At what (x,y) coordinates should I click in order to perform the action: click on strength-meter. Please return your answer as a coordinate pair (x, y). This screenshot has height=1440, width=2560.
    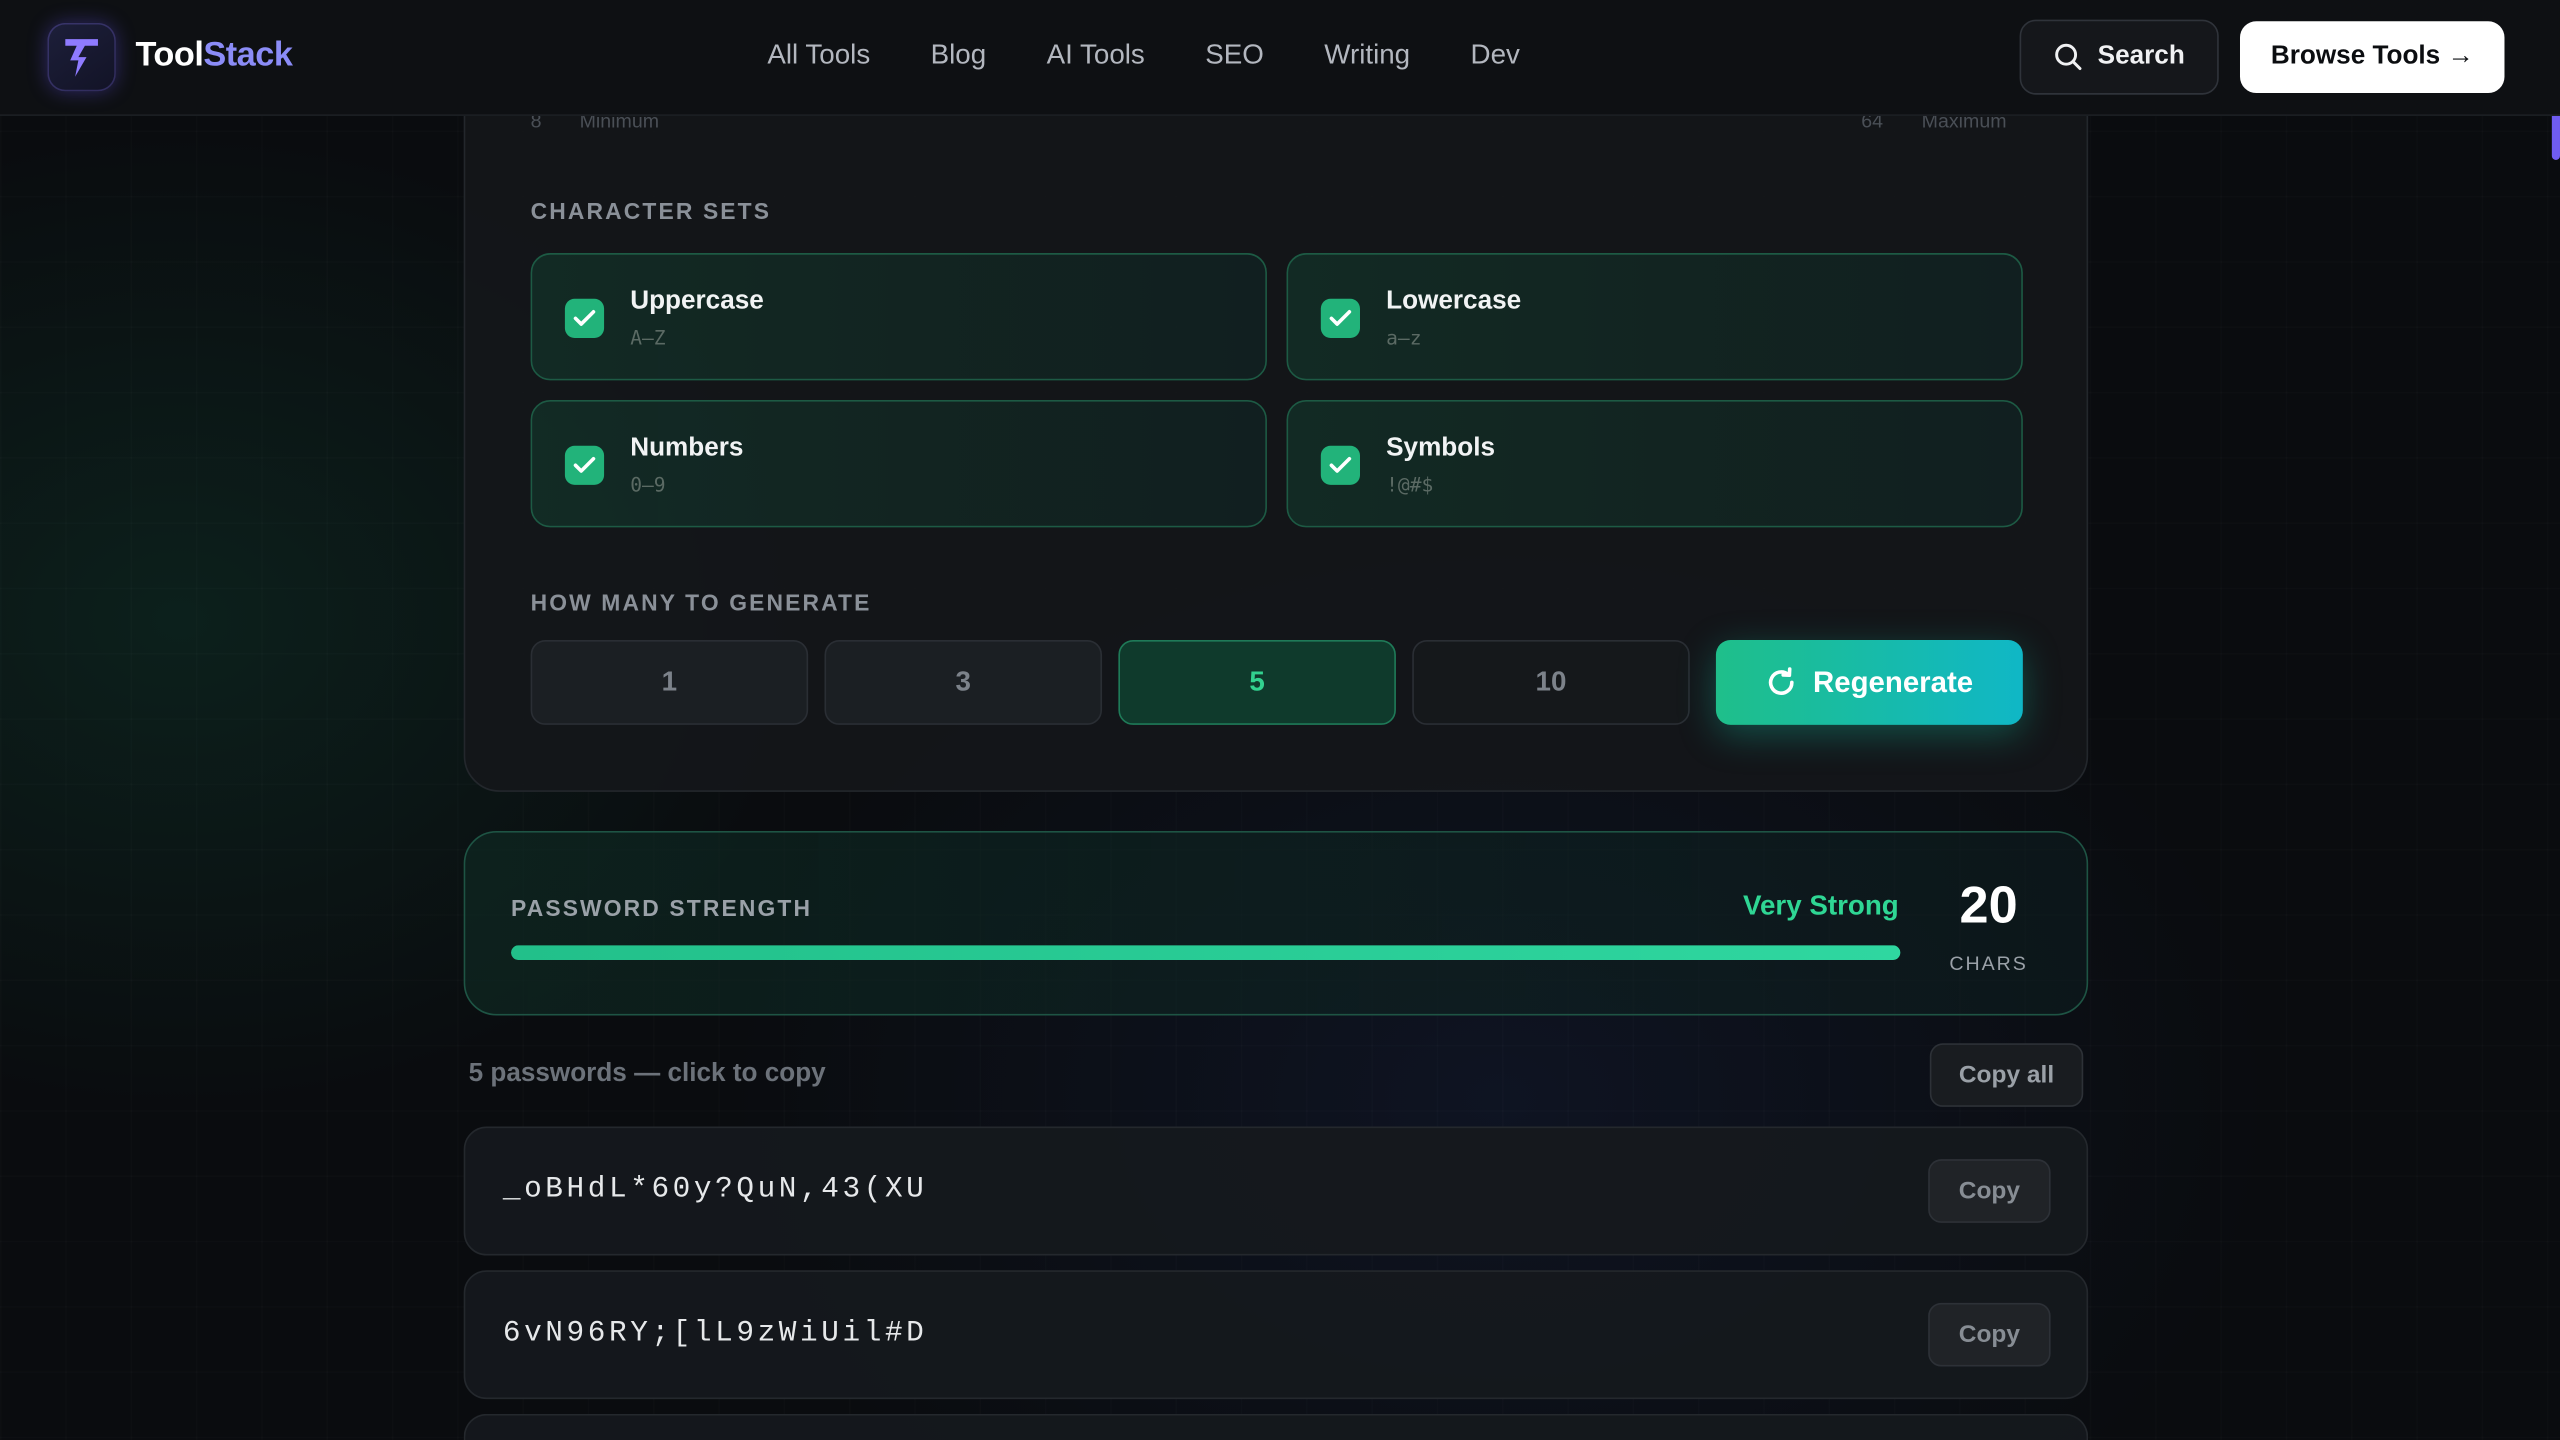
    Looking at the image, I should click on (1206, 952).